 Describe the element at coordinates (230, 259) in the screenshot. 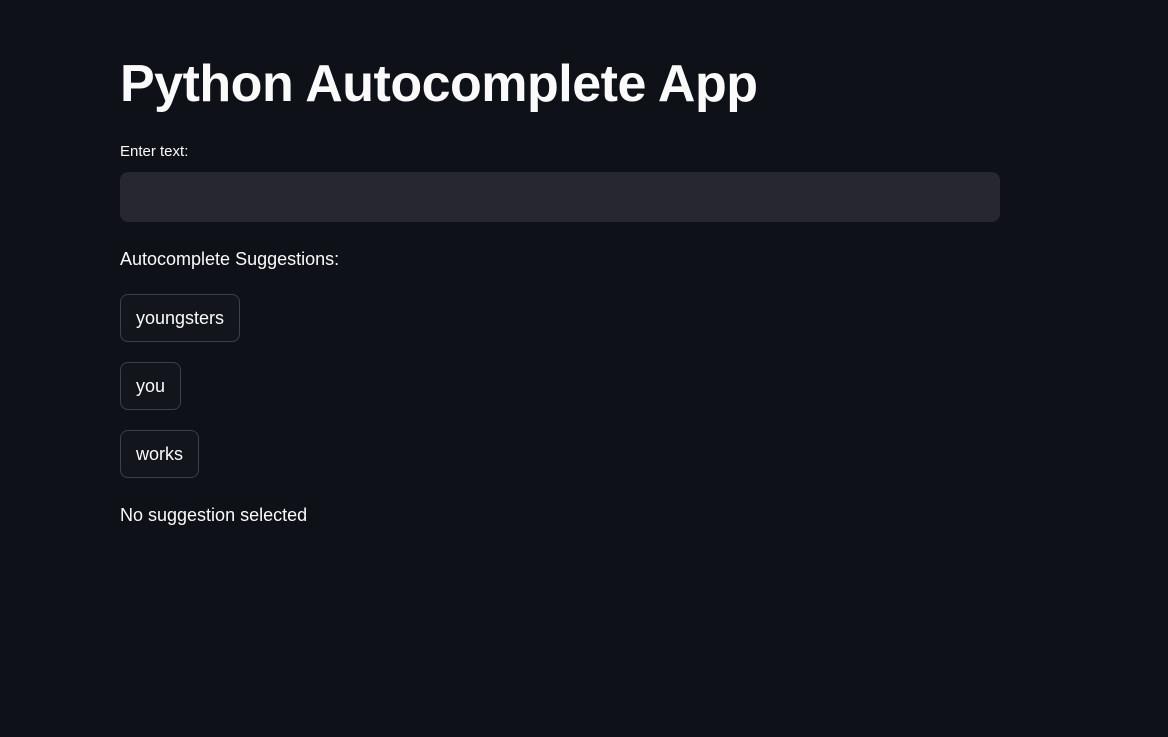

I see `suggestions-heading: Autocomplete Suggestions:` at that location.